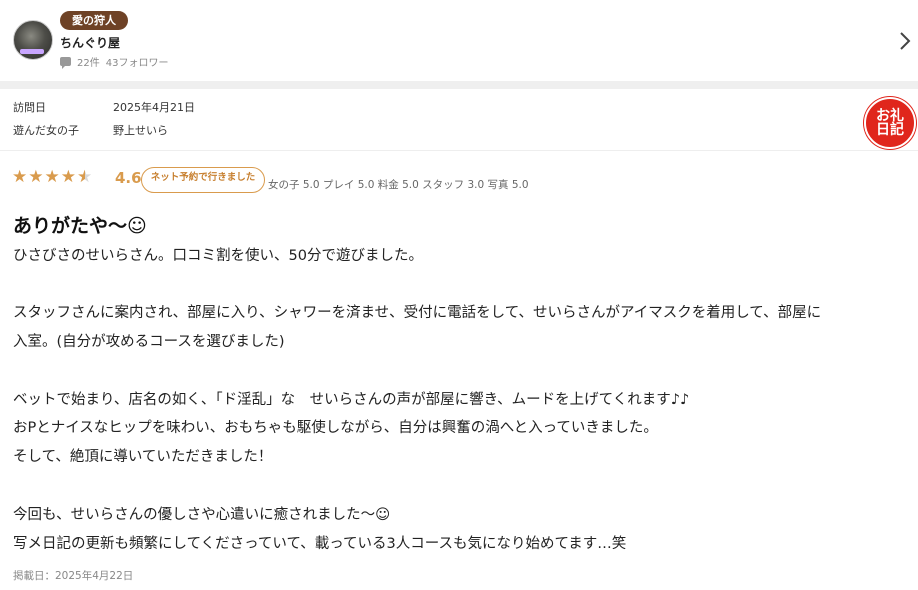  What do you see at coordinates (65, 63) in the screenshot?
I see `comment-icon` at bounding box center [65, 63].